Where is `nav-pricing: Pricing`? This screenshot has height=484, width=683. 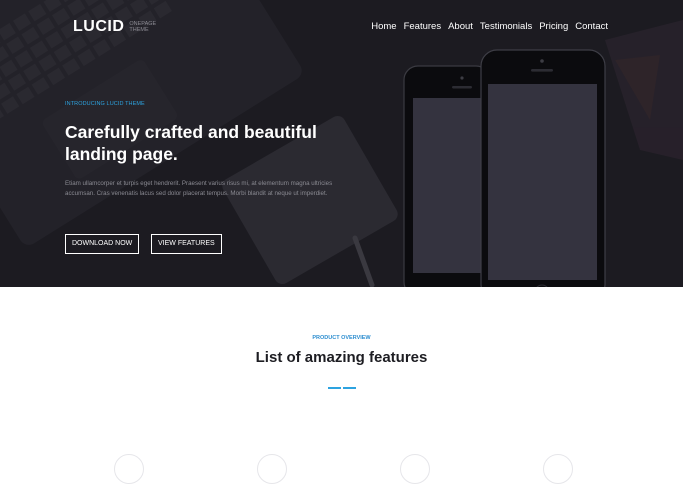
nav-pricing: Pricing is located at coordinates (553, 26).